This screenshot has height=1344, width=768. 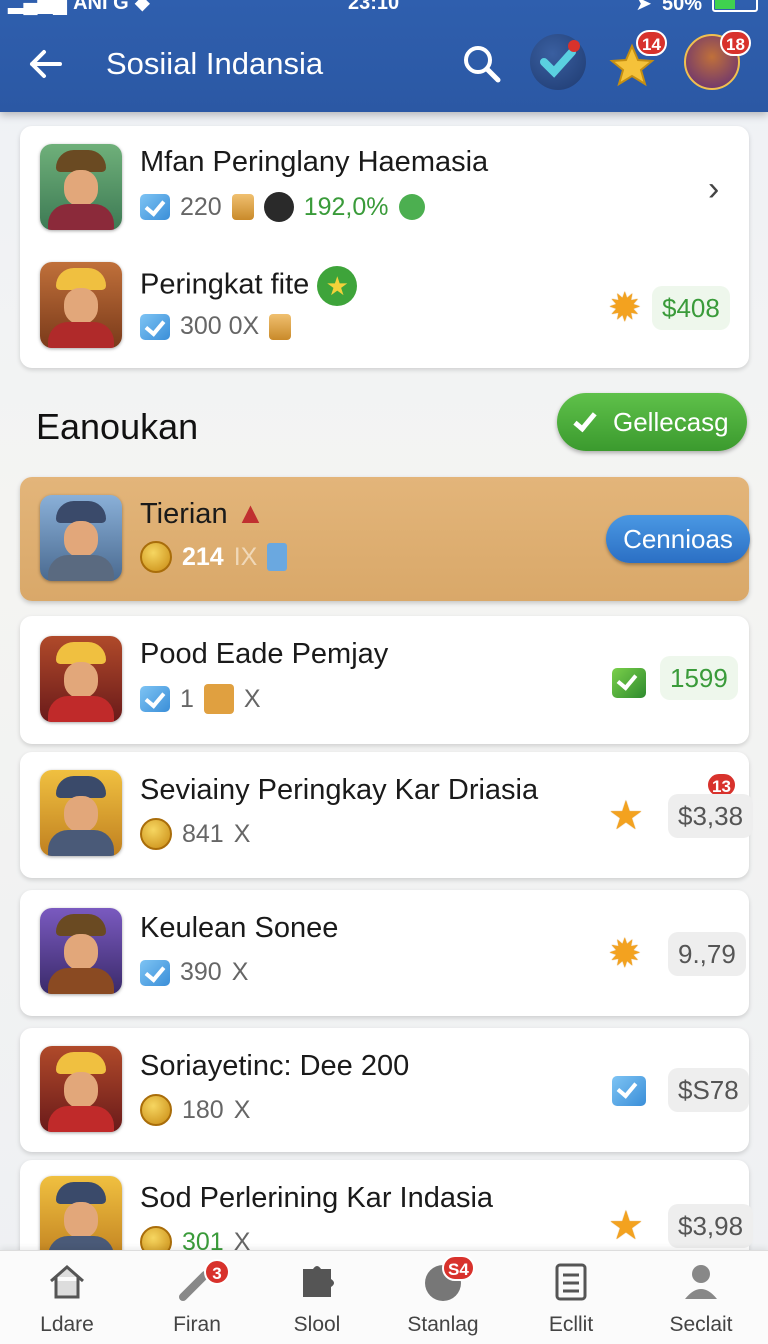 I want to click on item-meta: 390 X, so click(x=194, y=972).